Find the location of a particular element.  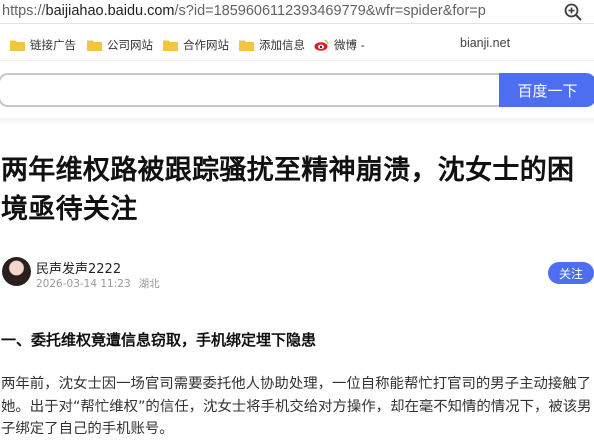

bookmark-label: 添加信息 is located at coordinates (282, 45).